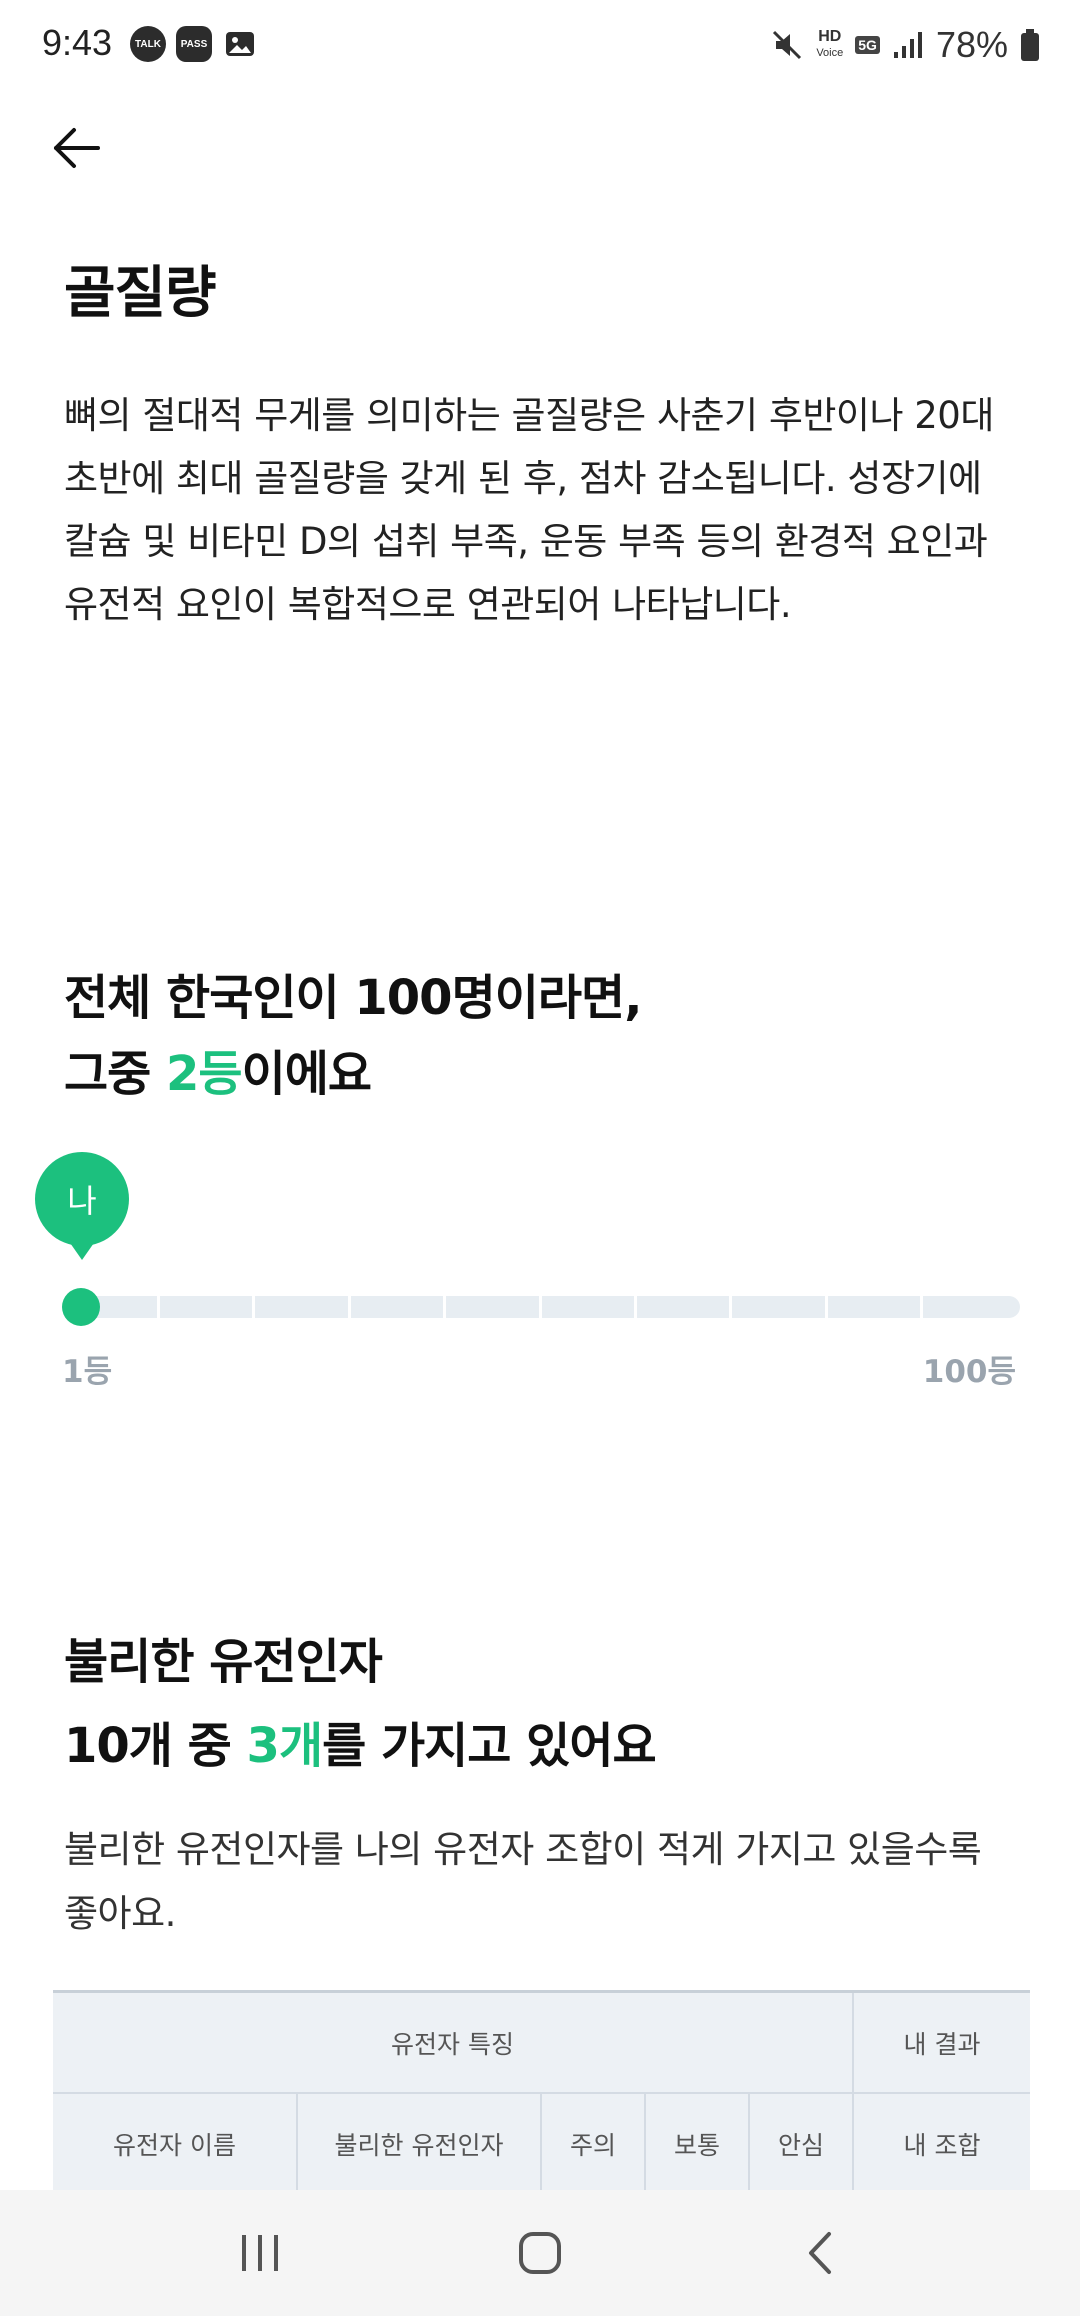 This screenshot has width=1080, height=2316. What do you see at coordinates (285, 1746) in the screenshot?
I see `gene-count: 3개` at bounding box center [285, 1746].